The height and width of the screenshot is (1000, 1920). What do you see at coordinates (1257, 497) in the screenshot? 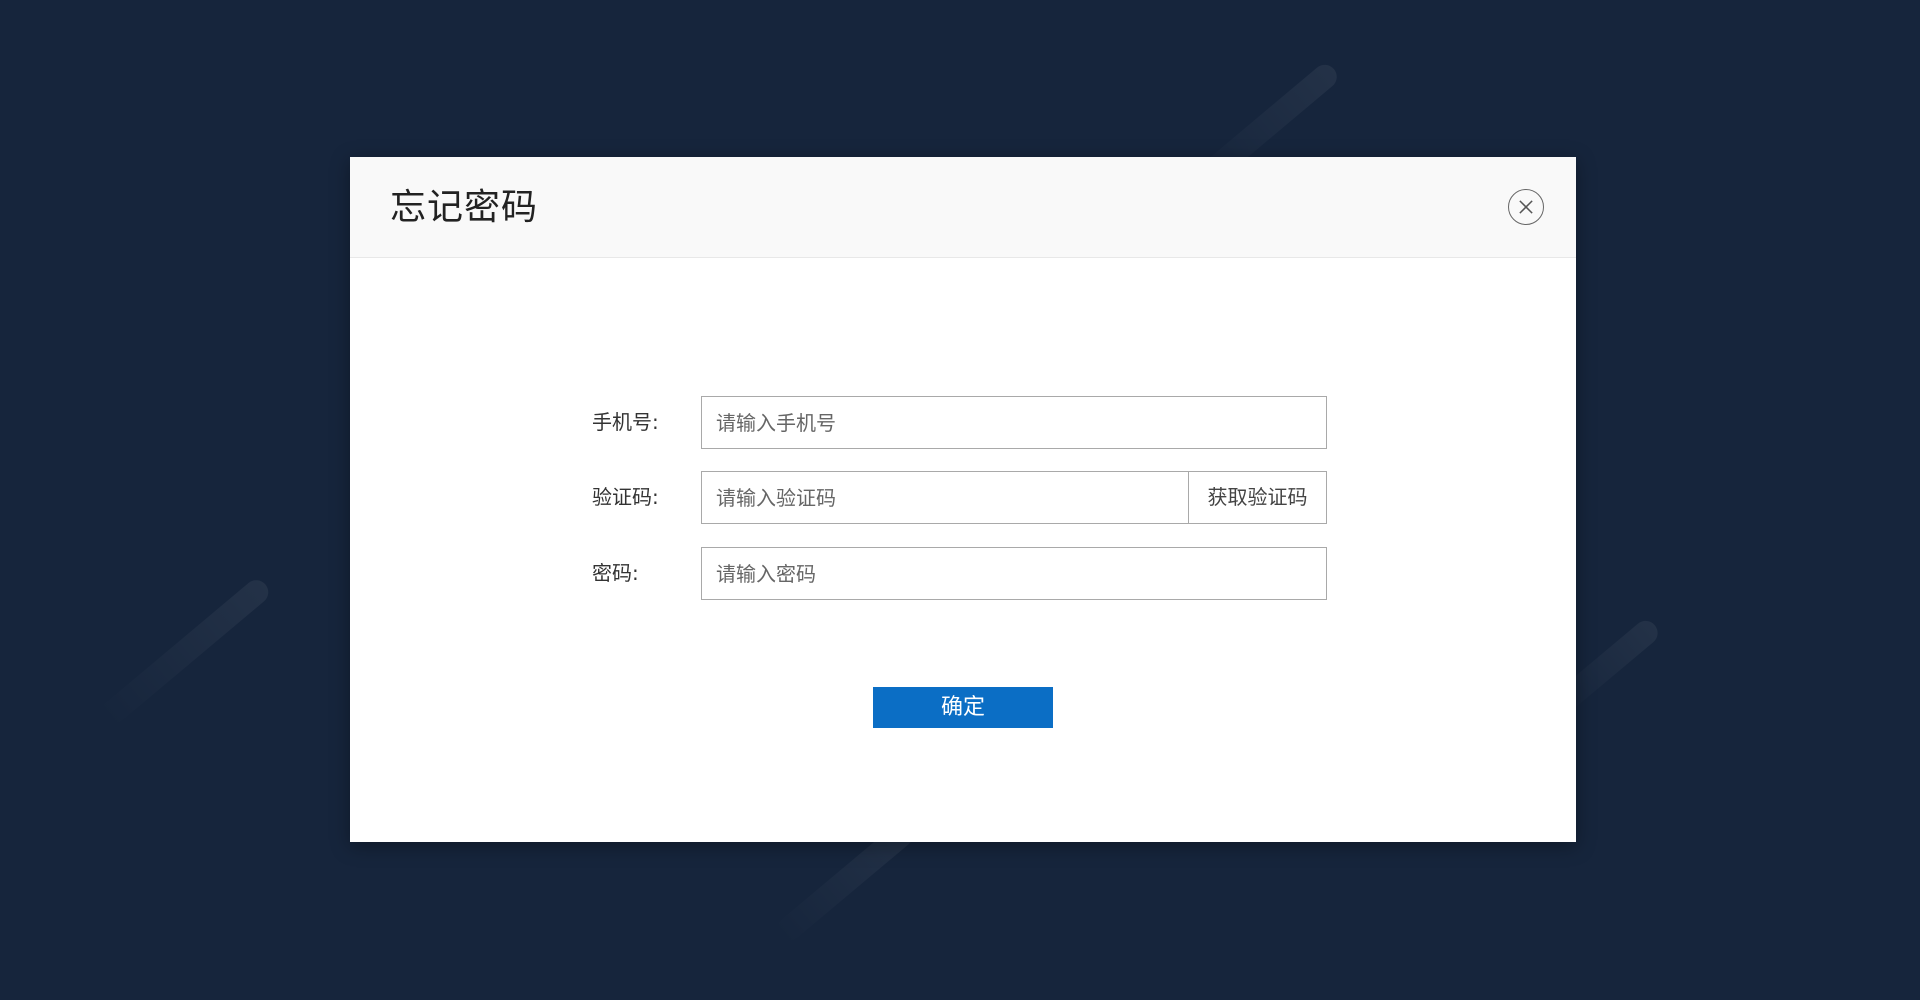
I see `get-code-button: 获取验证码` at bounding box center [1257, 497].